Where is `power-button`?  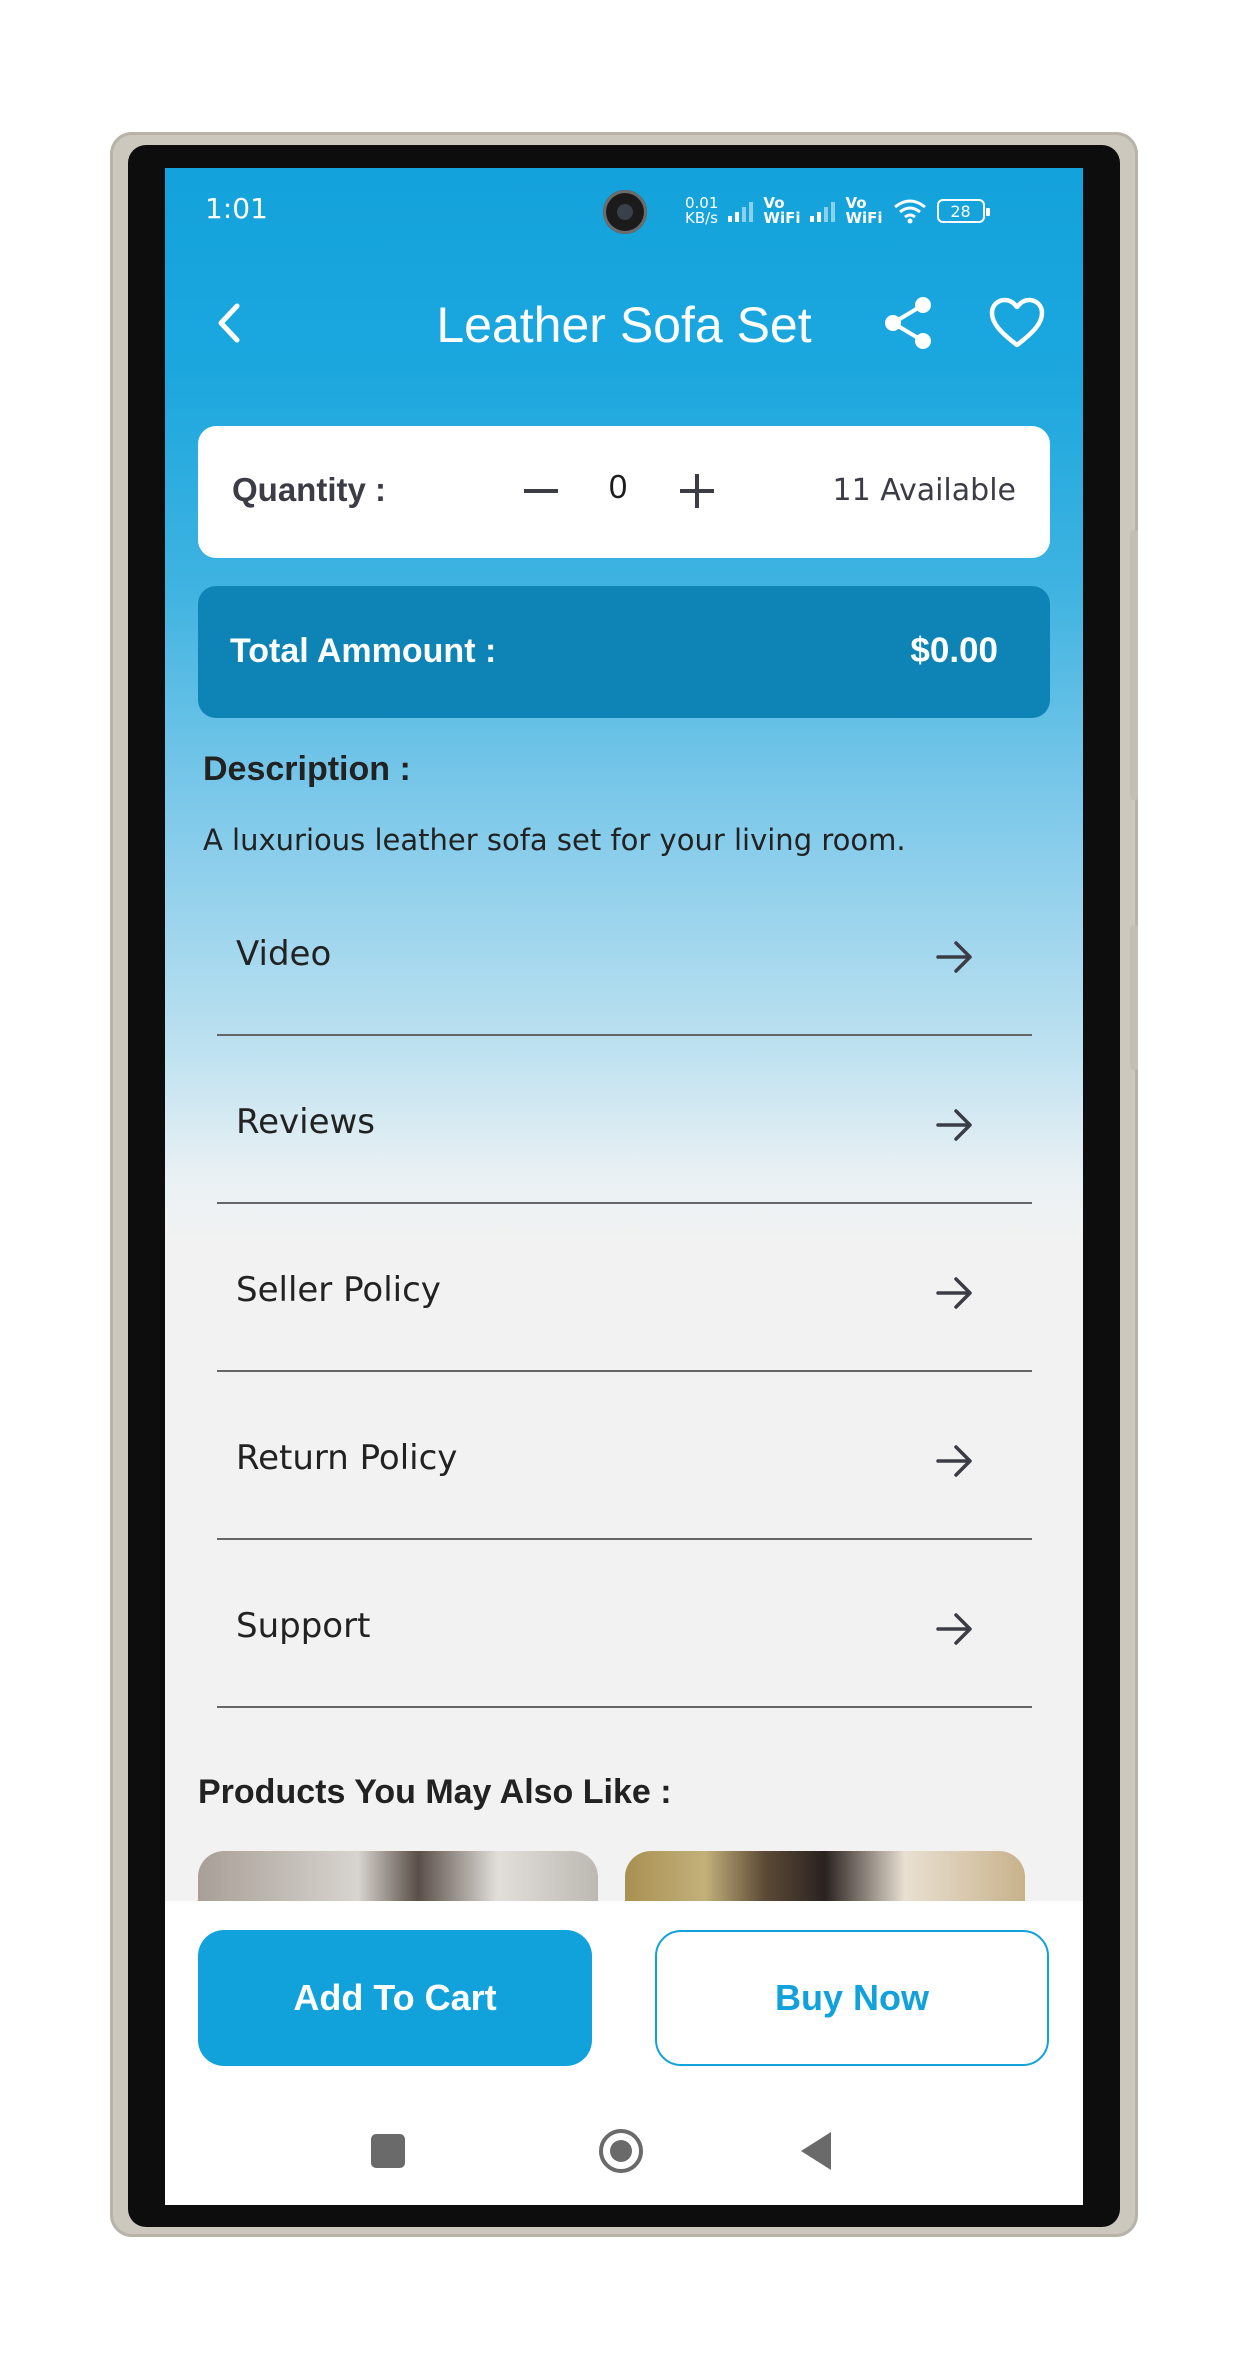 power-button is located at coordinates (1134, 997).